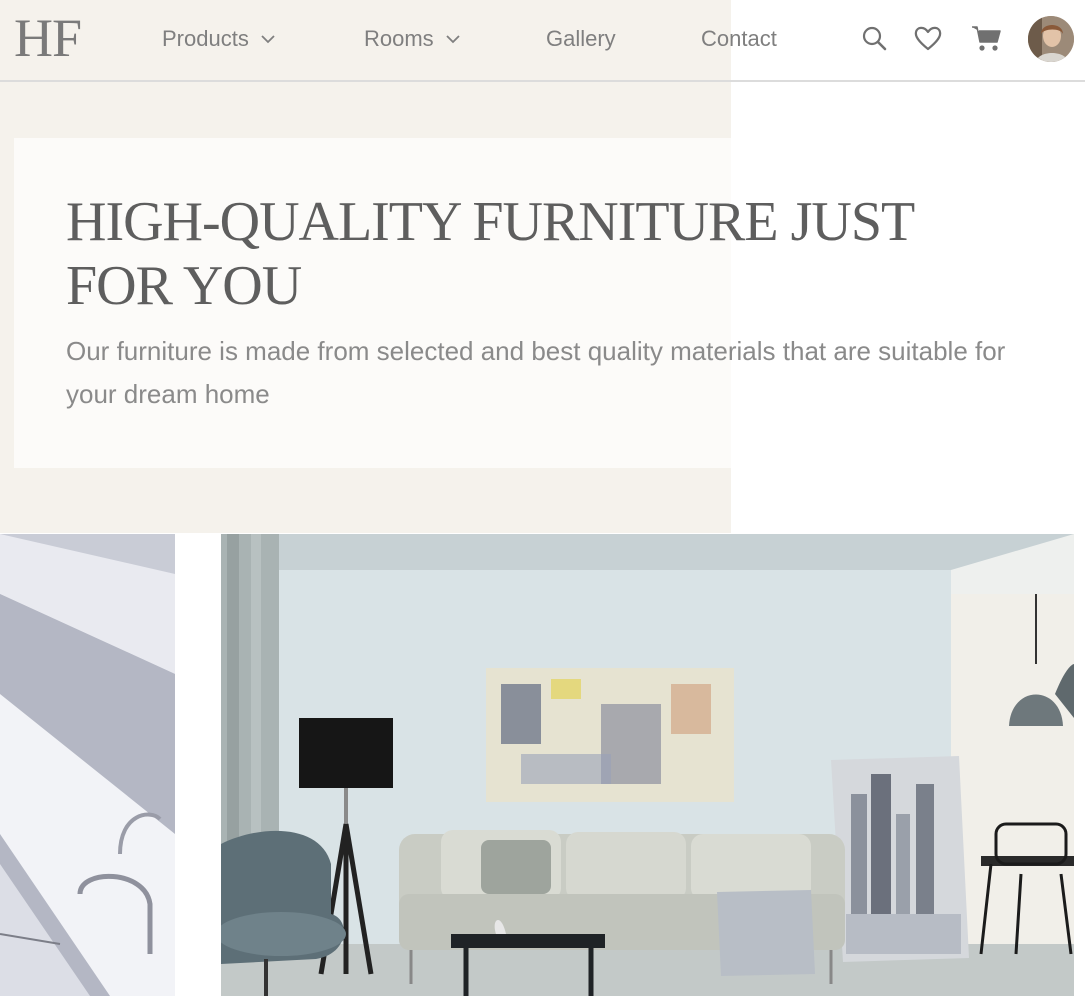  I want to click on city-painting, so click(900, 859).